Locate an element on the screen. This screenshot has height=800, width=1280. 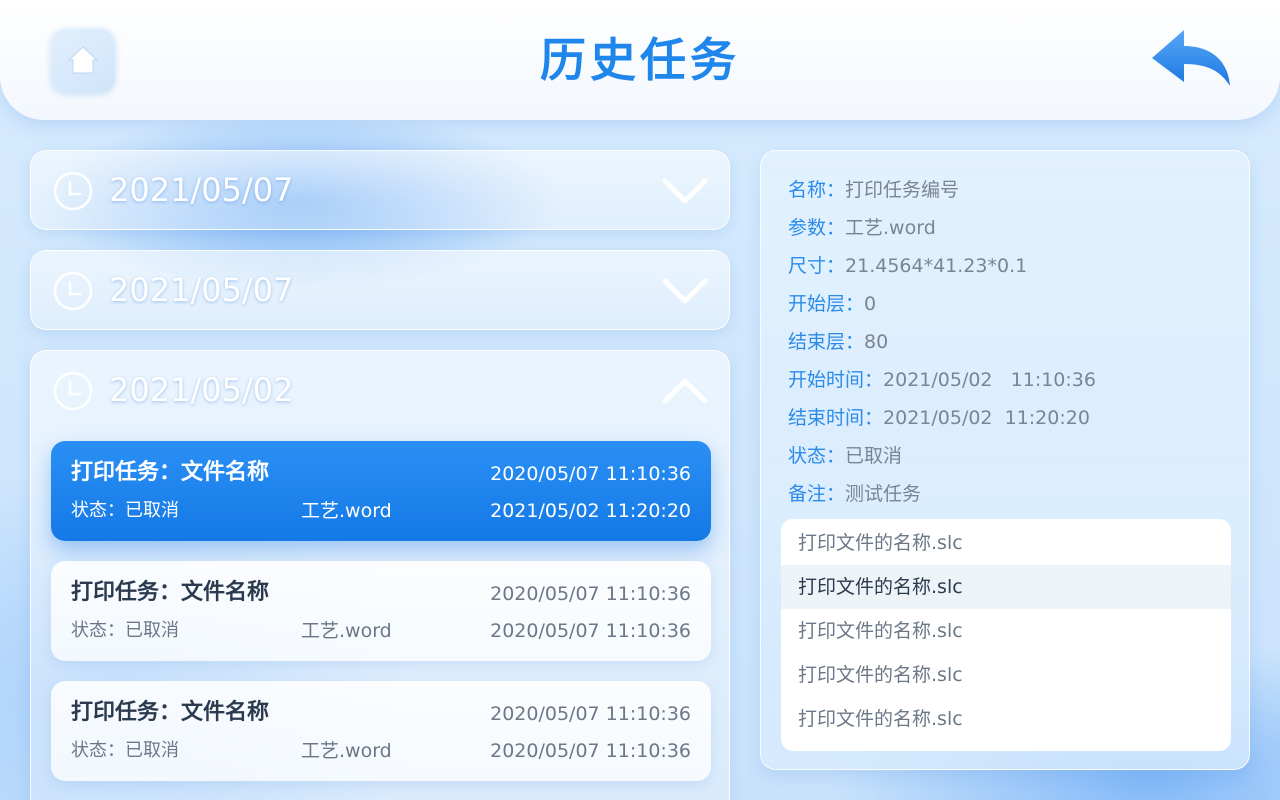
detail-value: 已取消 is located at coordinates (874, 456).